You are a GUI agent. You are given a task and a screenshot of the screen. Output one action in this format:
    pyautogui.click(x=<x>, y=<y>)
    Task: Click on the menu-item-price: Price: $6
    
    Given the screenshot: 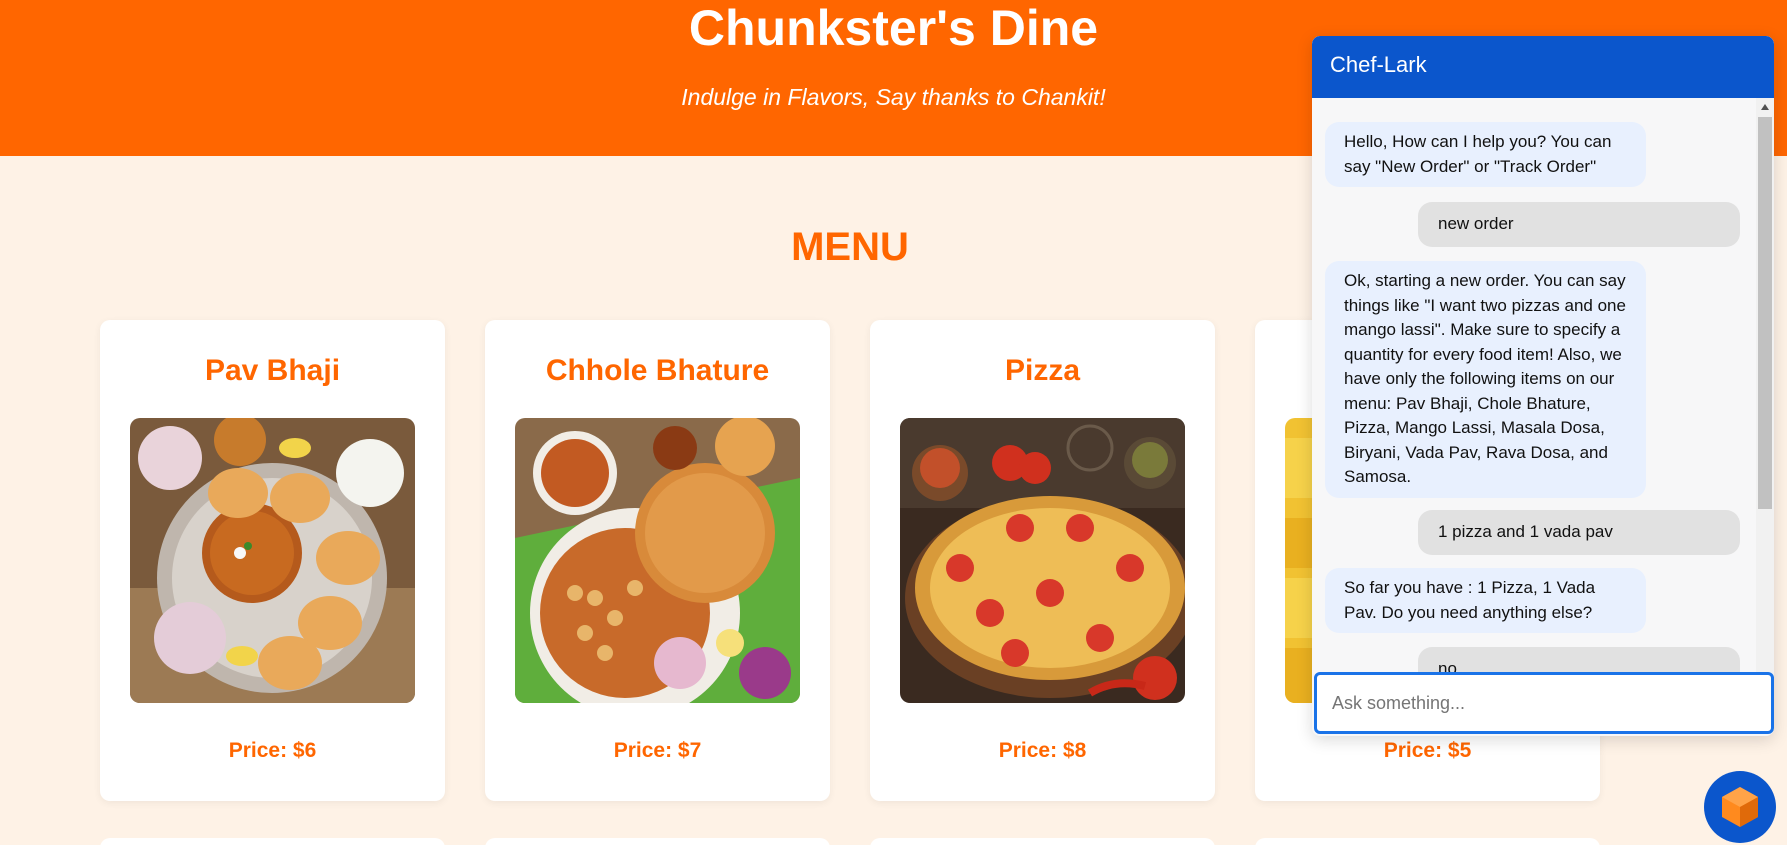 What is the action you would take?
    pyautogui.click(x=272, y=750)
    